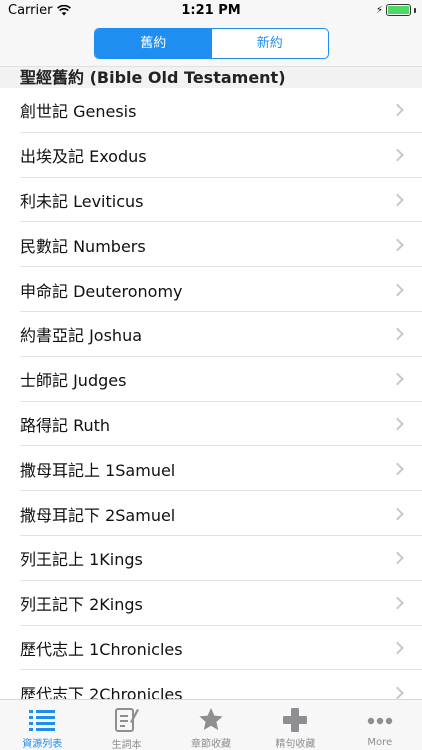 The width and height of the screenshot is (422, 750). I want to click on tab-label: 資源列表, so click(42, 744).